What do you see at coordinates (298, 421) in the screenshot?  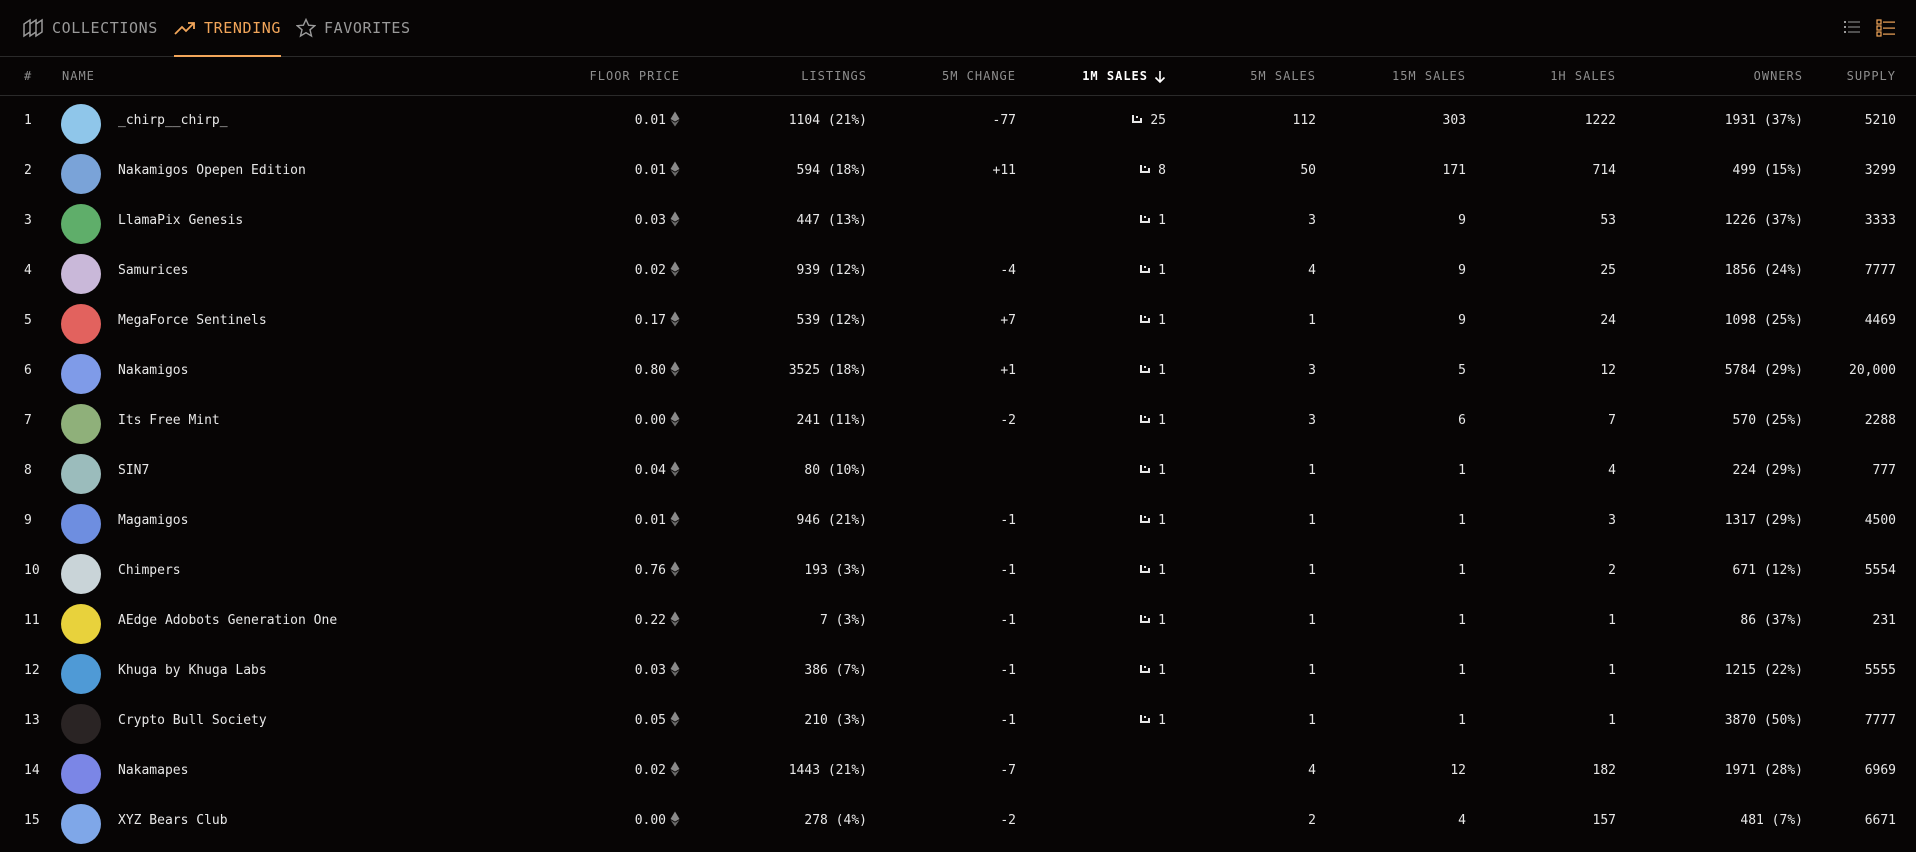 I see `collection-name: Its Free Mint` at bounding box center [298, 421].